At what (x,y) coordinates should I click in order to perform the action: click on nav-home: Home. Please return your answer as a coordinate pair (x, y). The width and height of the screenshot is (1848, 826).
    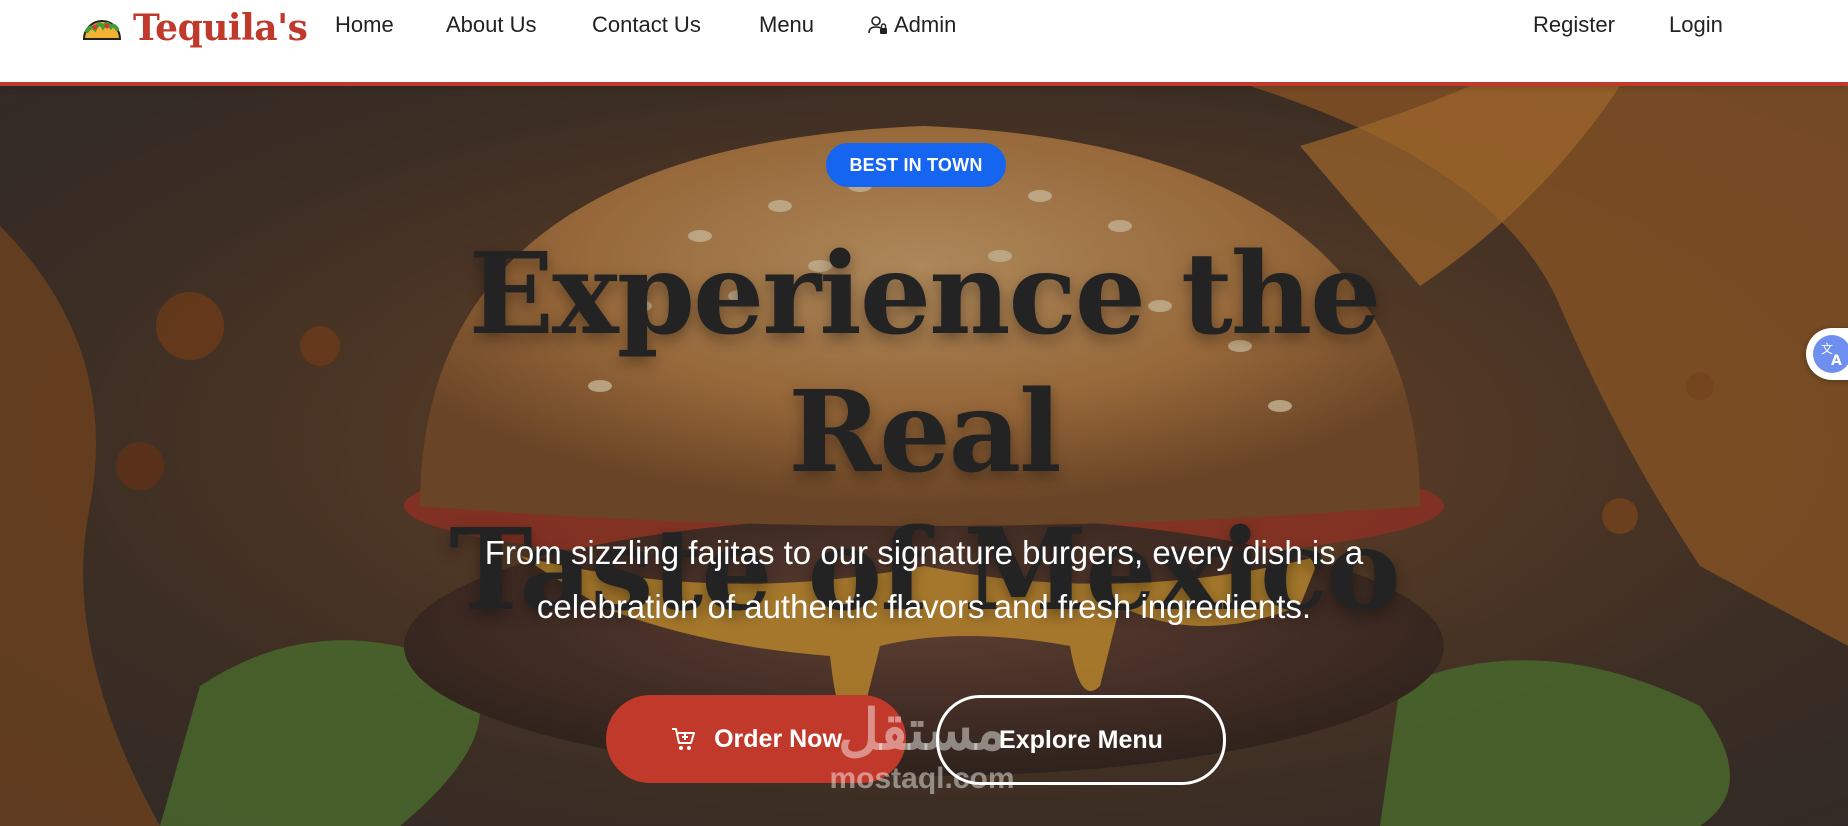
    Looking at the image, I should click on (364, 25).